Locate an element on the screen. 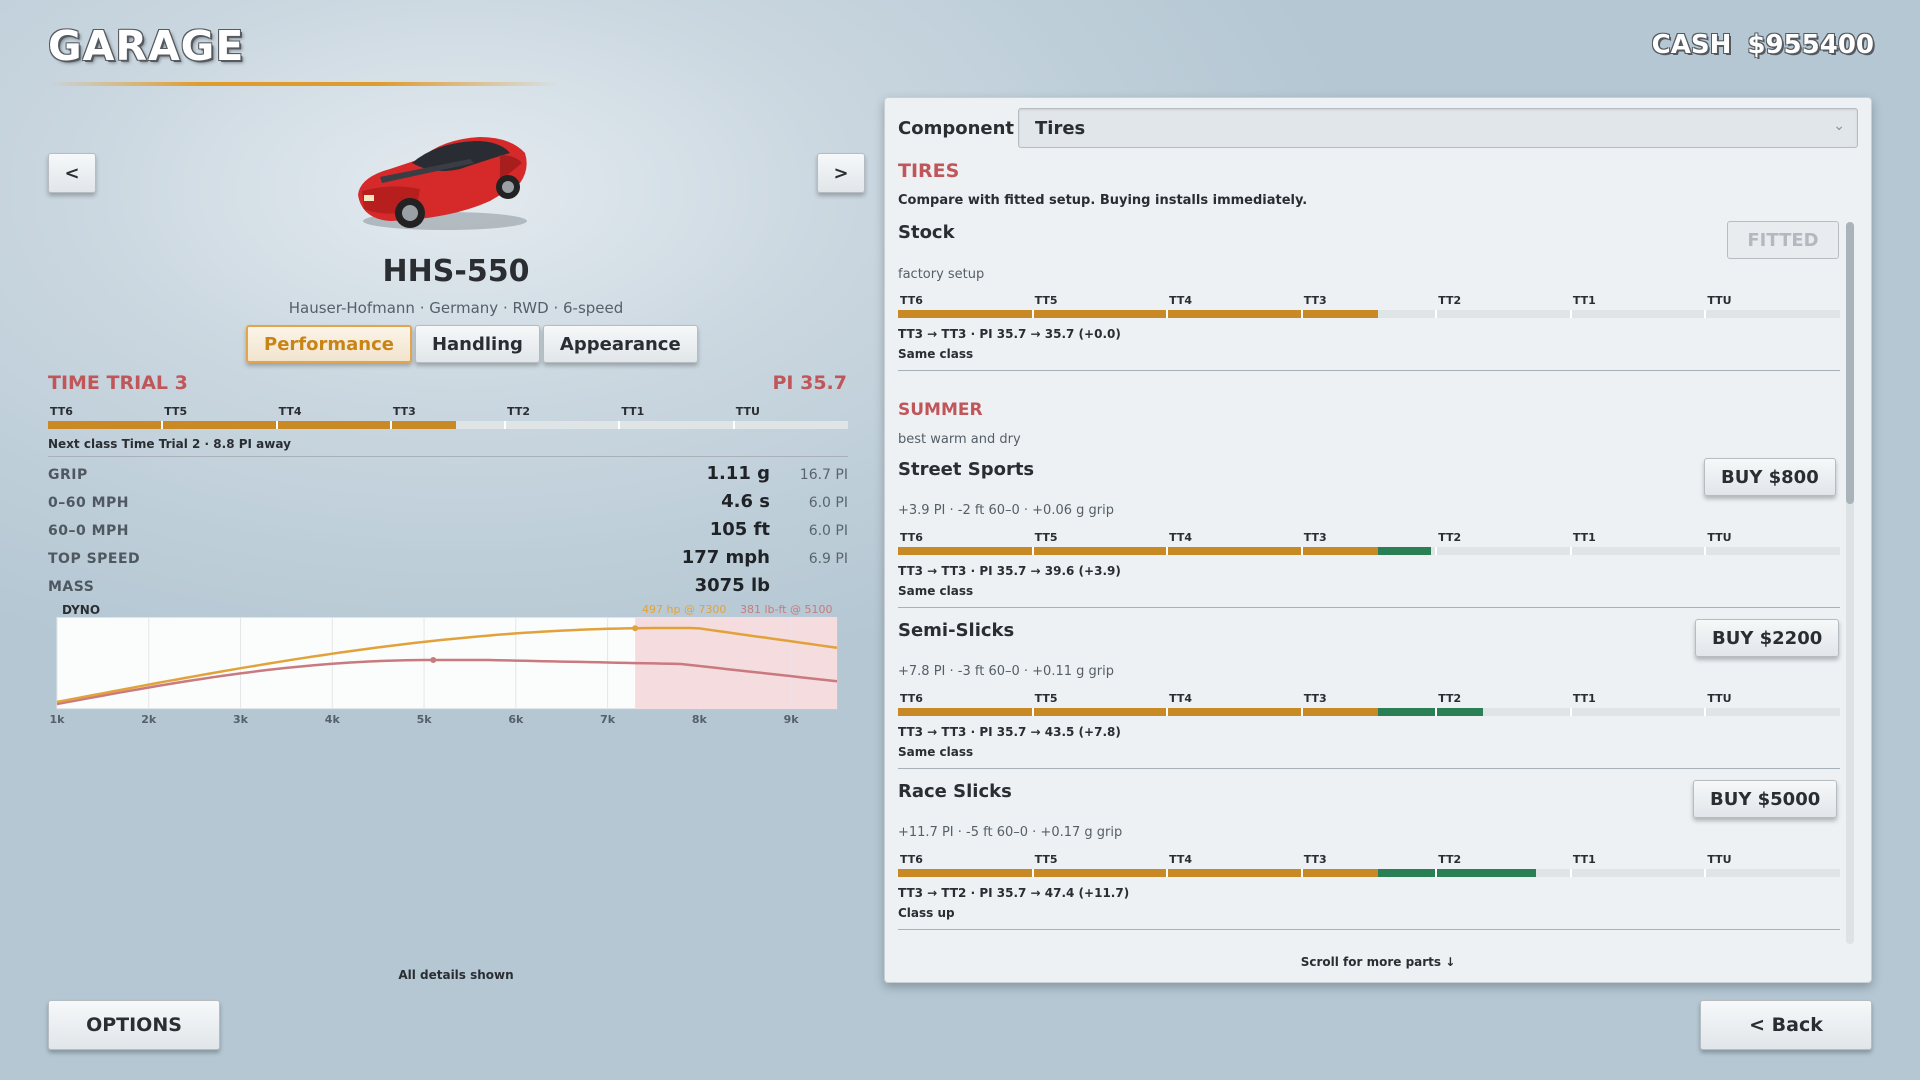  class-bar: TT6 TT5 TT4 TT3 TT2 TT1 TTU is located at coordinates (448, 418).